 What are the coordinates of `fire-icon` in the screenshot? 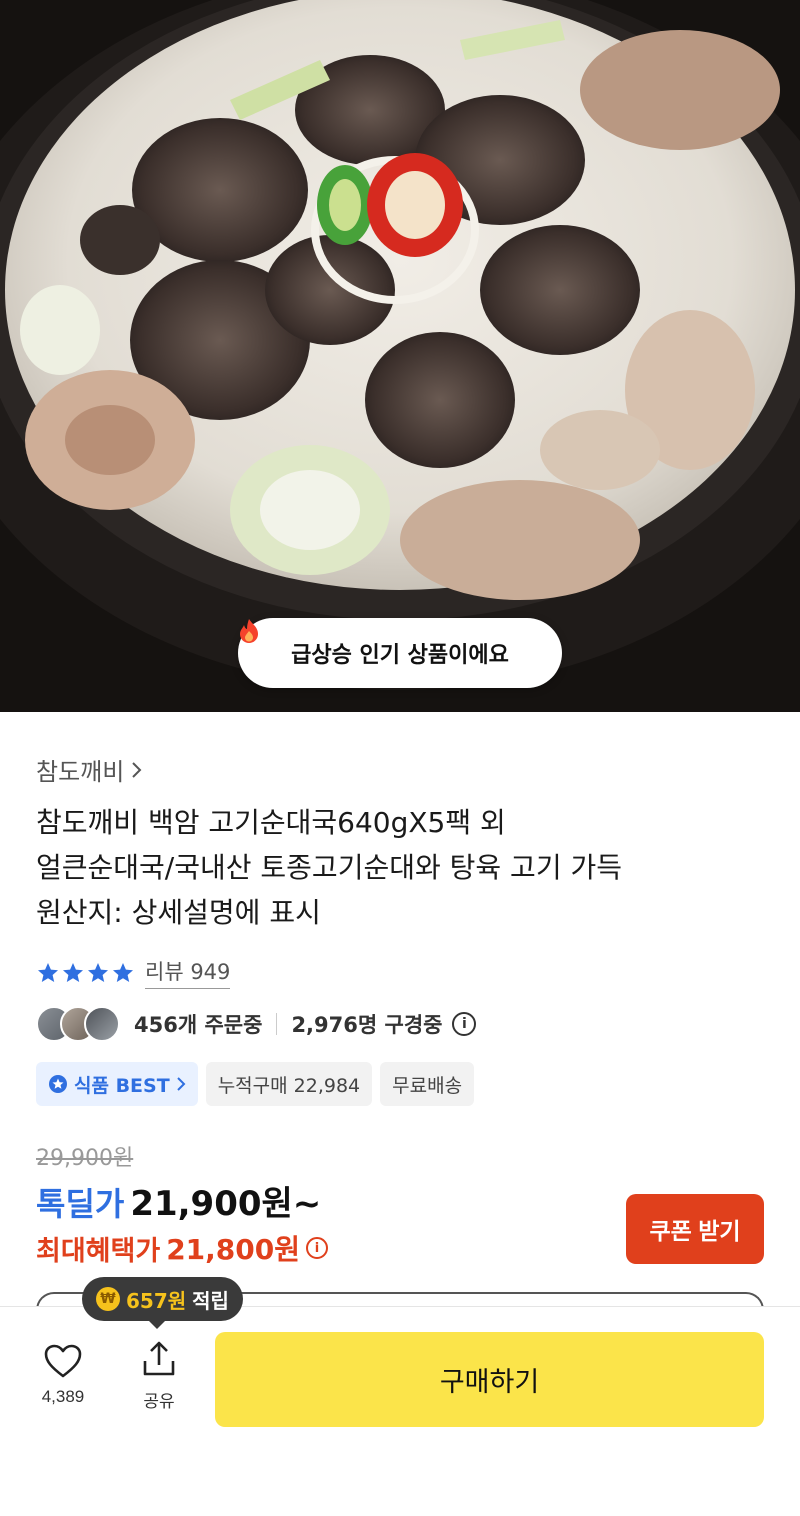 It's located at (249, 631).